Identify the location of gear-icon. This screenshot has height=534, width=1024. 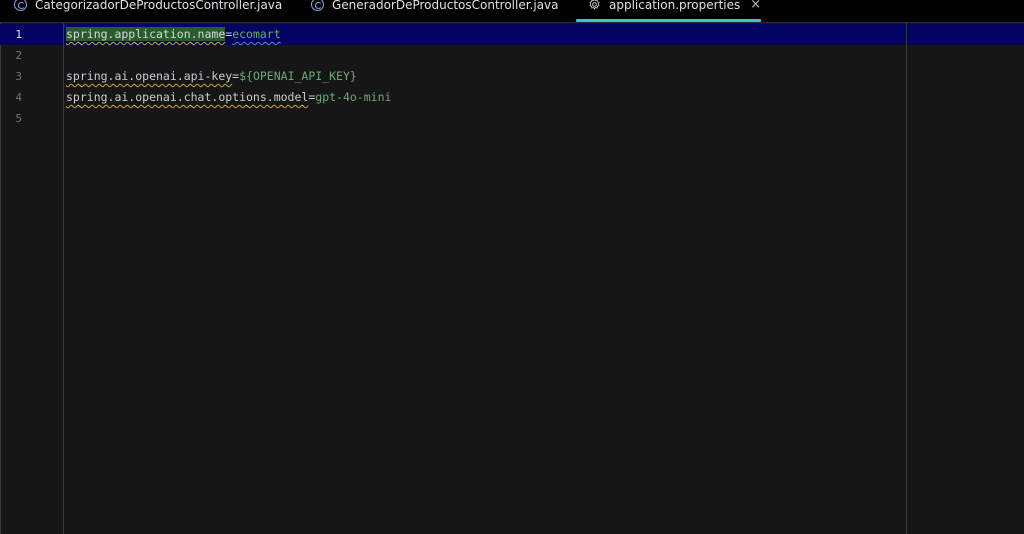
(594, 5).